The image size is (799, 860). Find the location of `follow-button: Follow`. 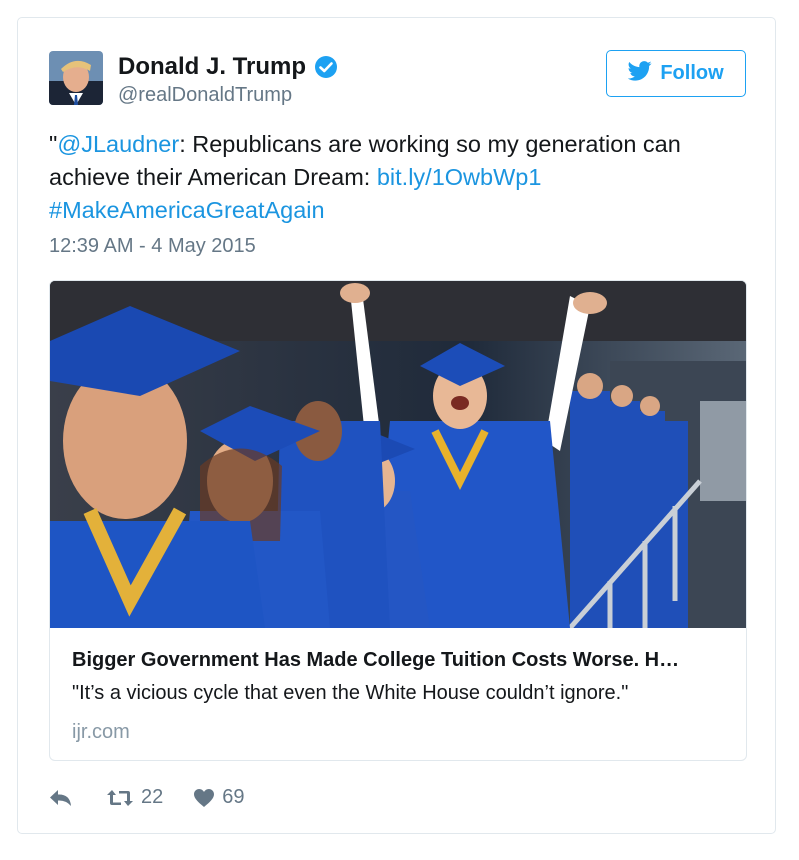

follow-button: Follow is located at coordinates (676, 73).